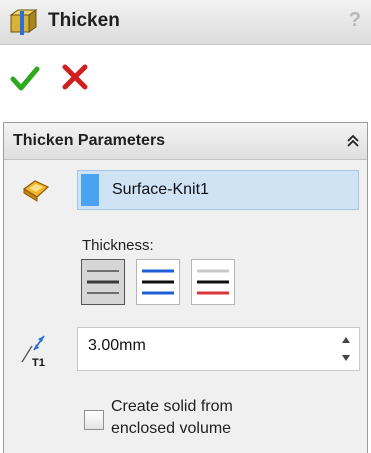 The width and height of the screenshot is (371, 453). What do you see at coordinates (355, 20) in the screenshot?
I see `help-button: ?` at bounding box center [355, 20].